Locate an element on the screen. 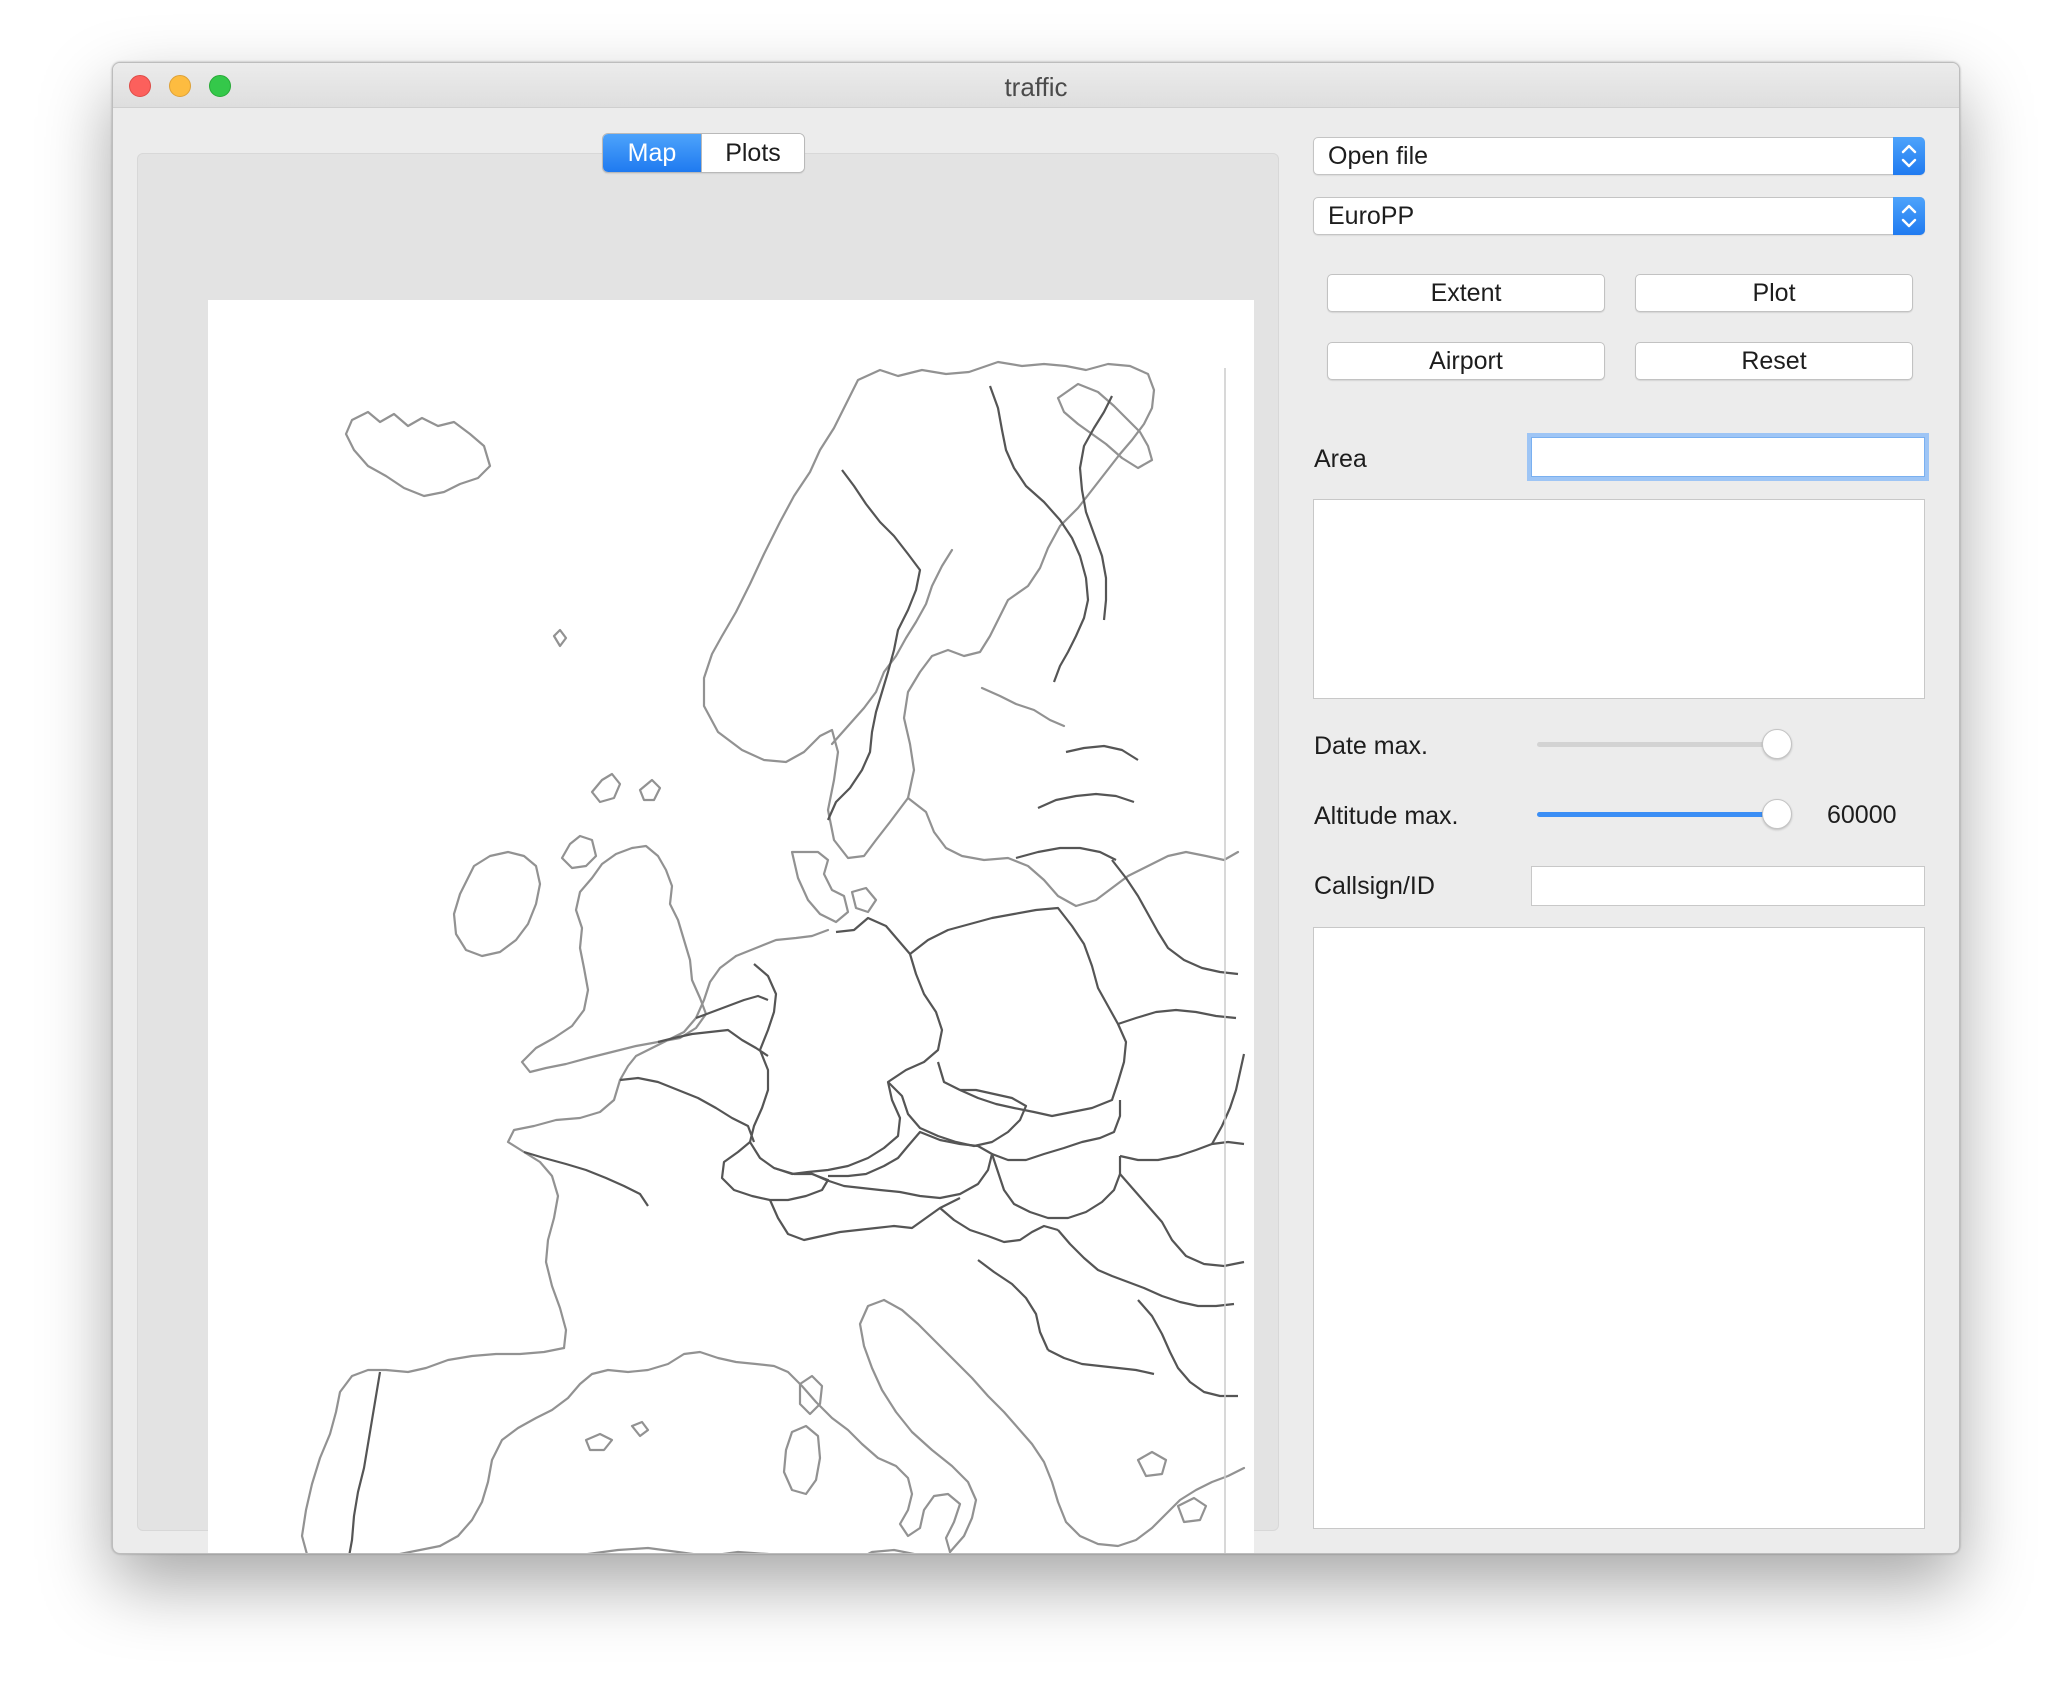 Image resolution: width=2064 pixels, height=1708 pixels. window-title: traffic is located at coordinates (1036, 87).